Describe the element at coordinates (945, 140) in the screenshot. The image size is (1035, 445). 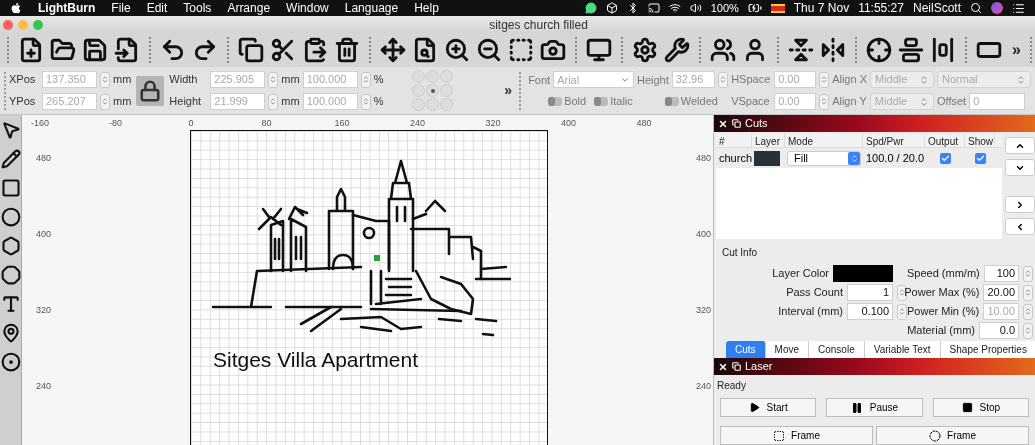
I see `column-header: Output` at that location.